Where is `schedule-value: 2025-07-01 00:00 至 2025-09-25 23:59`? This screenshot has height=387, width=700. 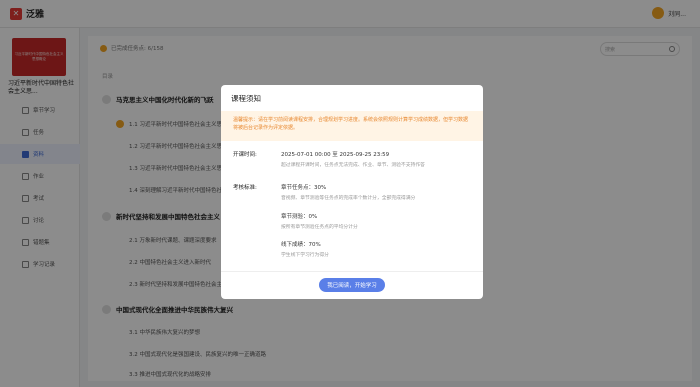
schedule-value: 2025-07-01 00:00 至 2025-09-25 23:59 is located at coordinates (335, 155).